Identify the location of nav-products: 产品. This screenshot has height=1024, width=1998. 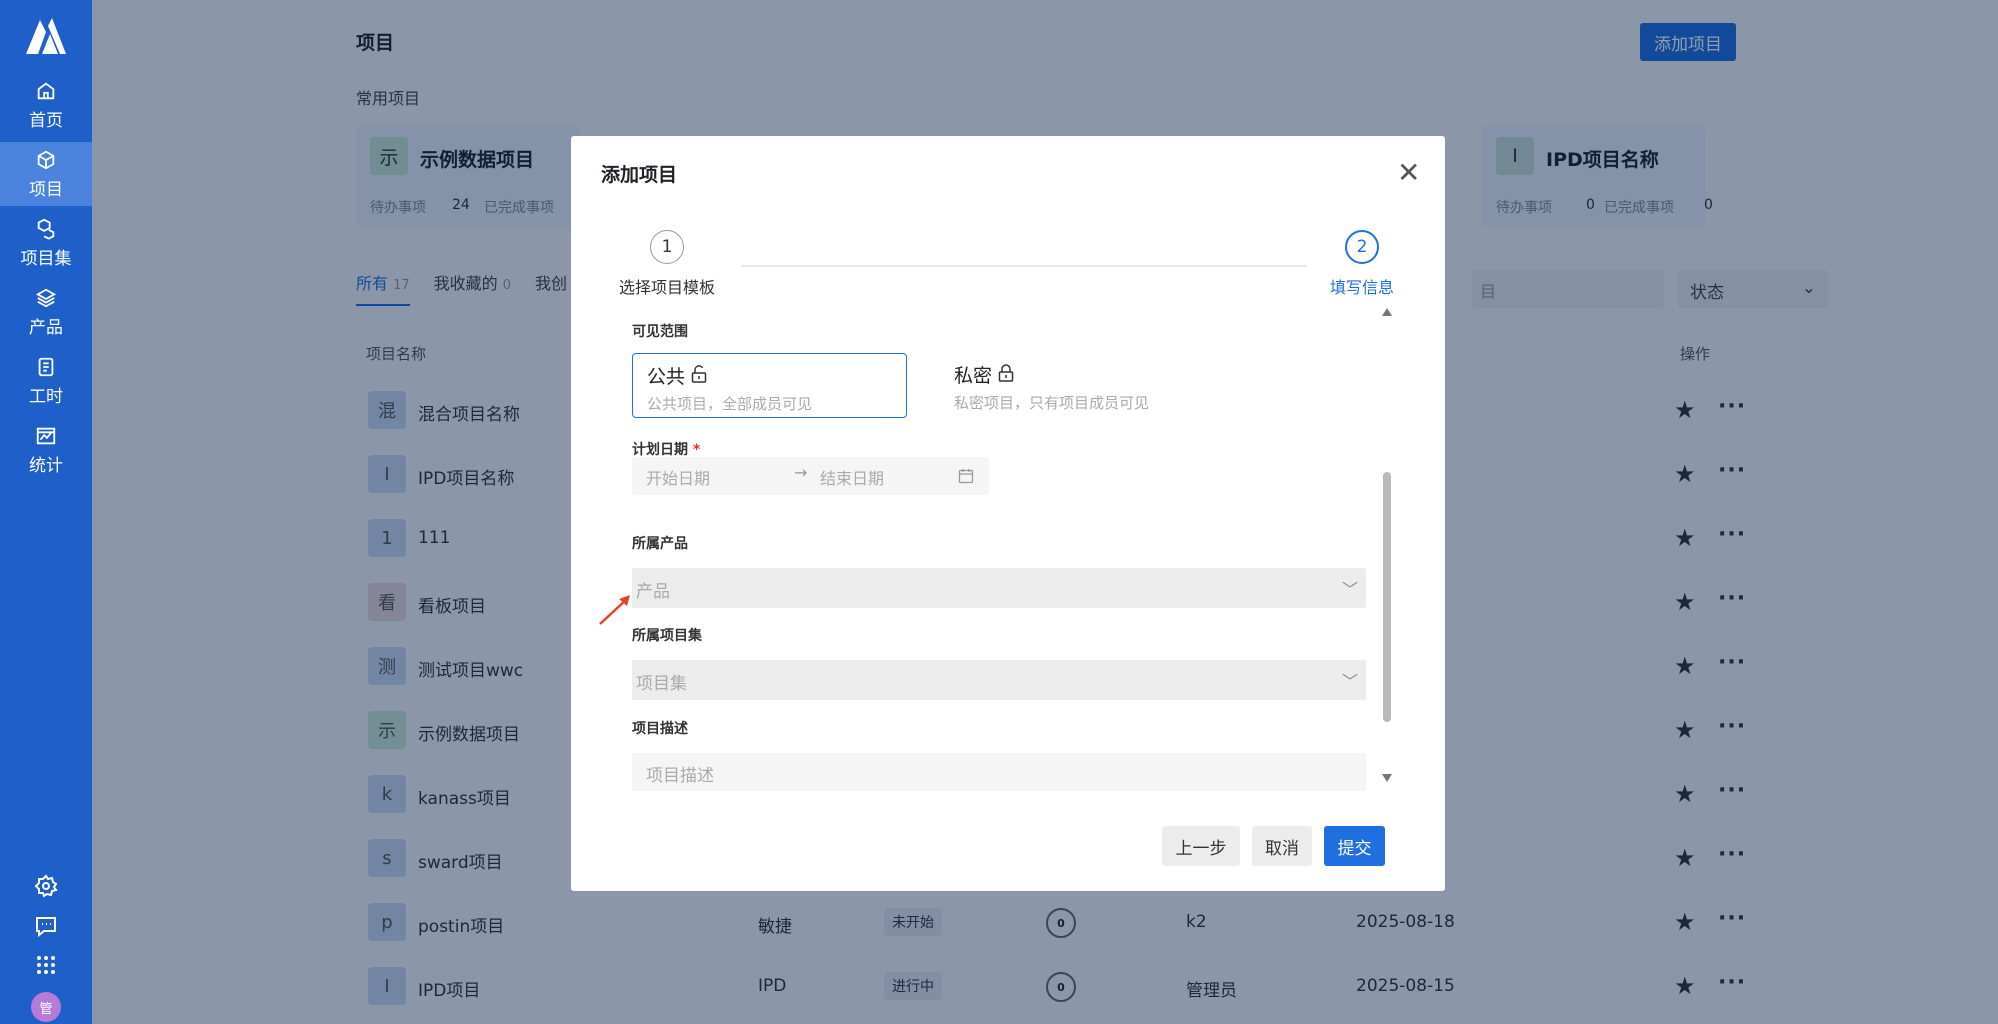
(46, 312).